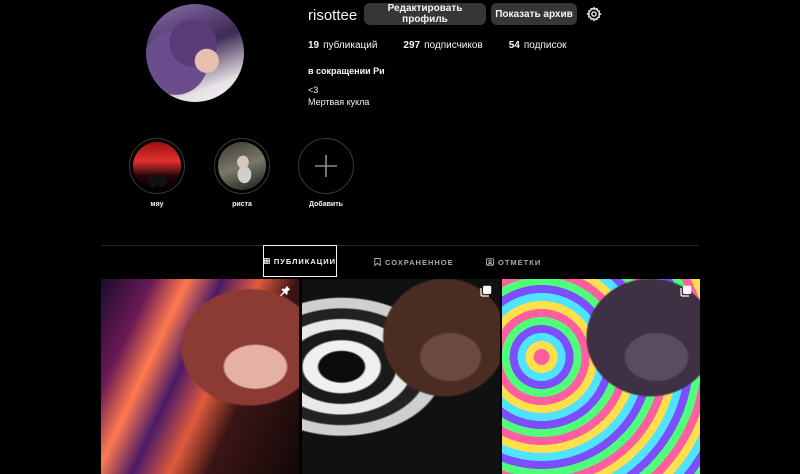  Describe the element at coordinates (304, 261) in the screenshot. I see `tab-label: ПУБЛИКАЦИИ` at that location.